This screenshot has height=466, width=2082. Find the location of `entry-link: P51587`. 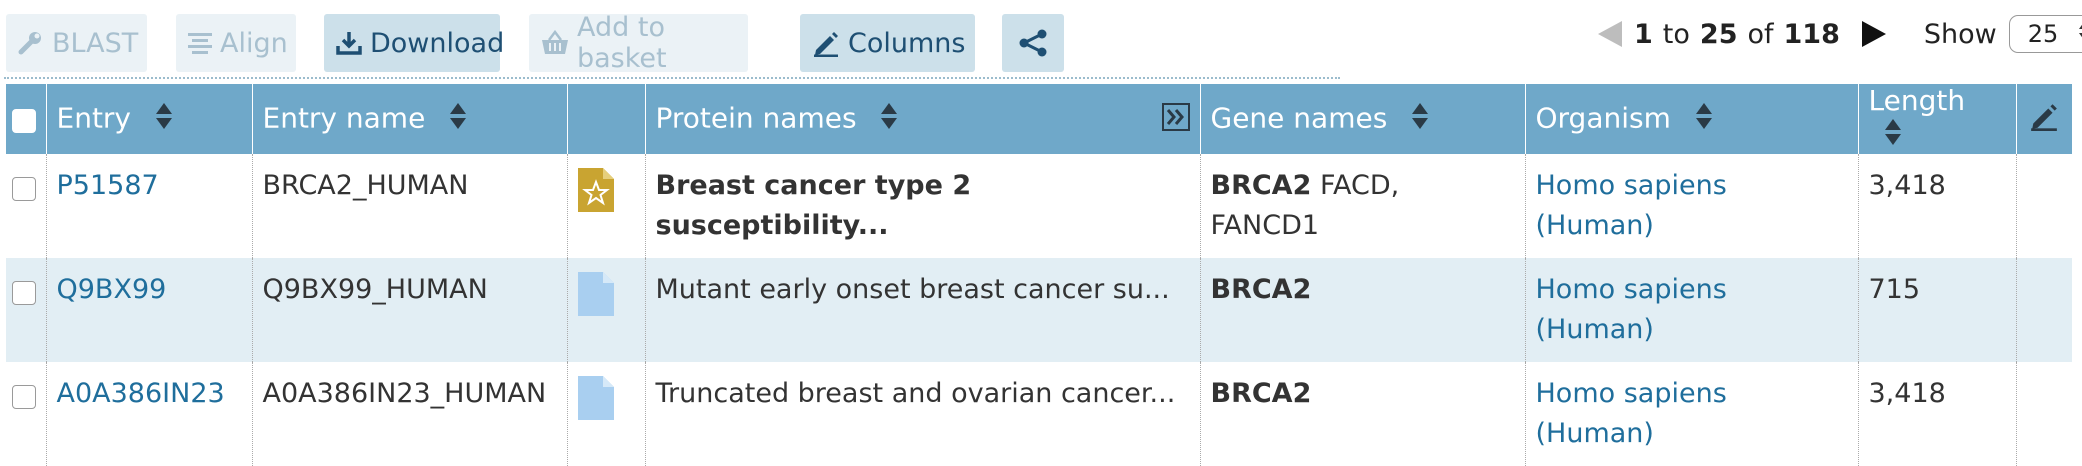

entry-link: P51587 is located at coordinates (108, 185).